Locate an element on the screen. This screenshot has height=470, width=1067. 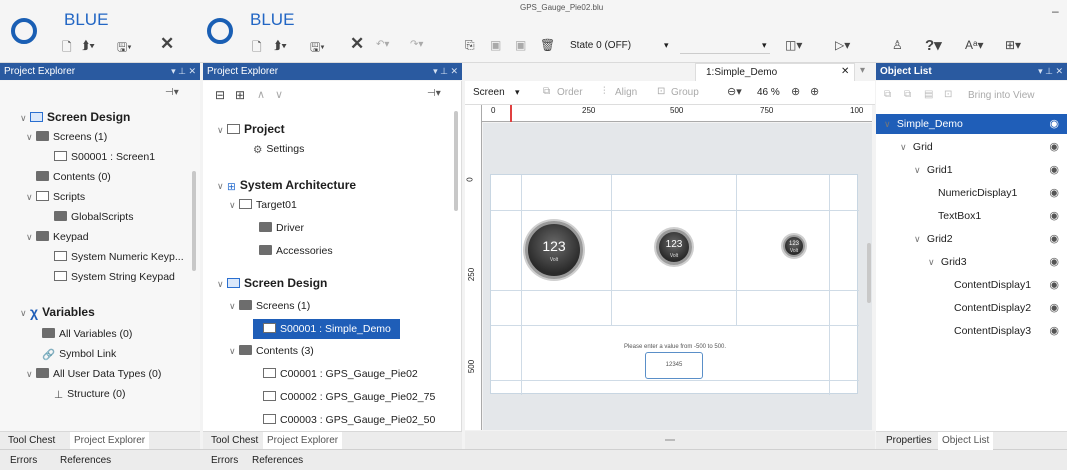
move-down-icon: ∨ is located at coordinates (279, 94).